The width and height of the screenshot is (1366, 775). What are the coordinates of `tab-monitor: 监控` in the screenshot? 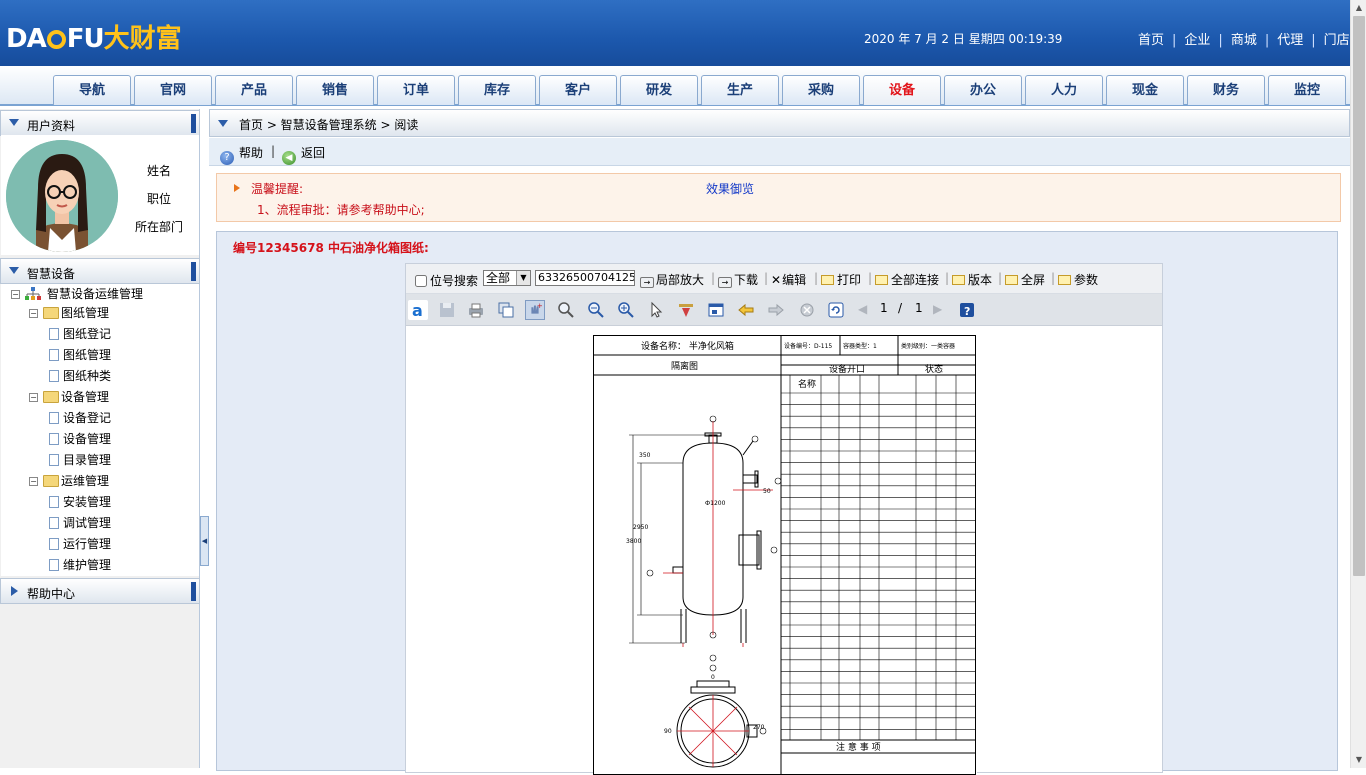 It's located at (1307, 90).